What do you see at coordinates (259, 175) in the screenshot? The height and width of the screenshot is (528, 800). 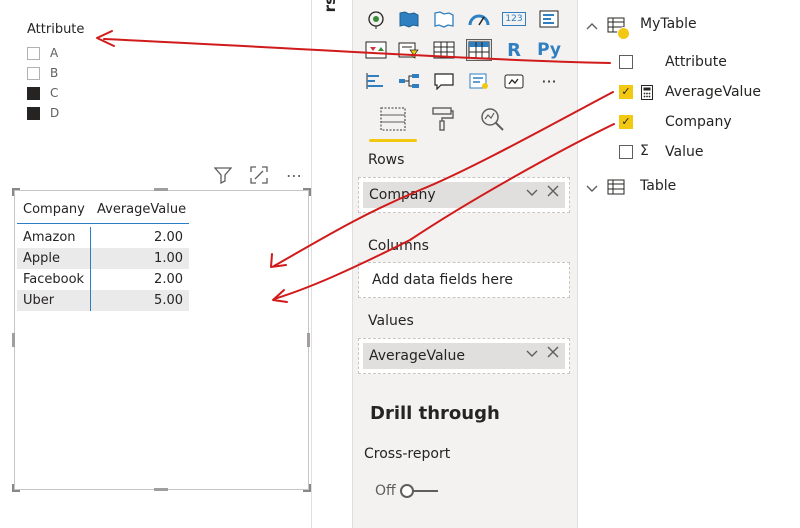 I see `focus-mode-icon` at bounding box center [259, 175].